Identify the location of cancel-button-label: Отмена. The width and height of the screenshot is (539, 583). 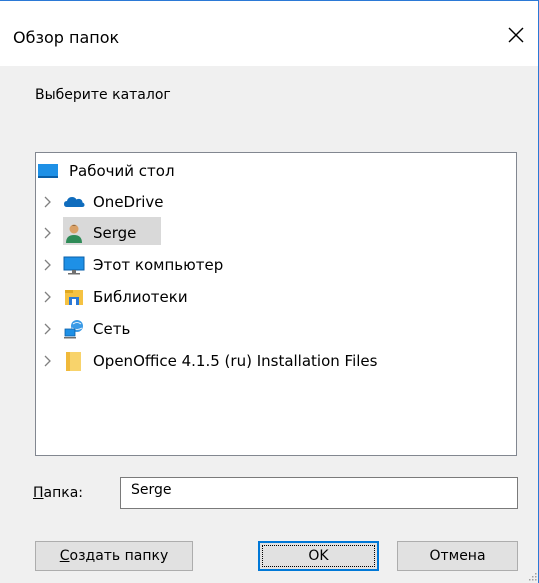
(457, 556).